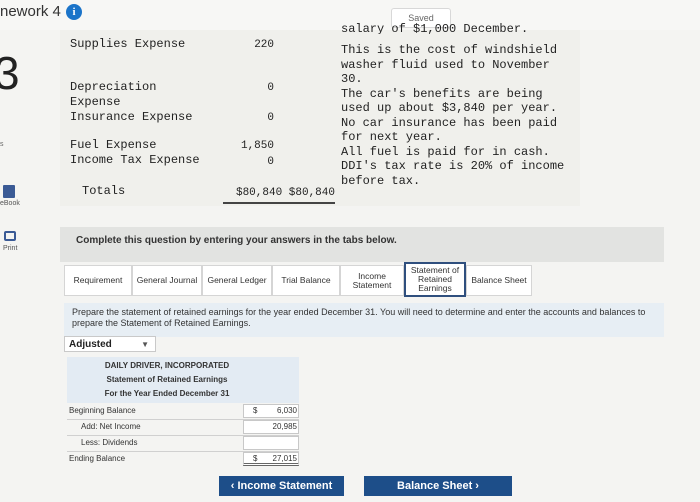 The height and width of the screenshot is (502, 700). Describe the element at coordinates (285, 193) in the screenshot. I see `totals-values: $80,840 $80,840` at that location.